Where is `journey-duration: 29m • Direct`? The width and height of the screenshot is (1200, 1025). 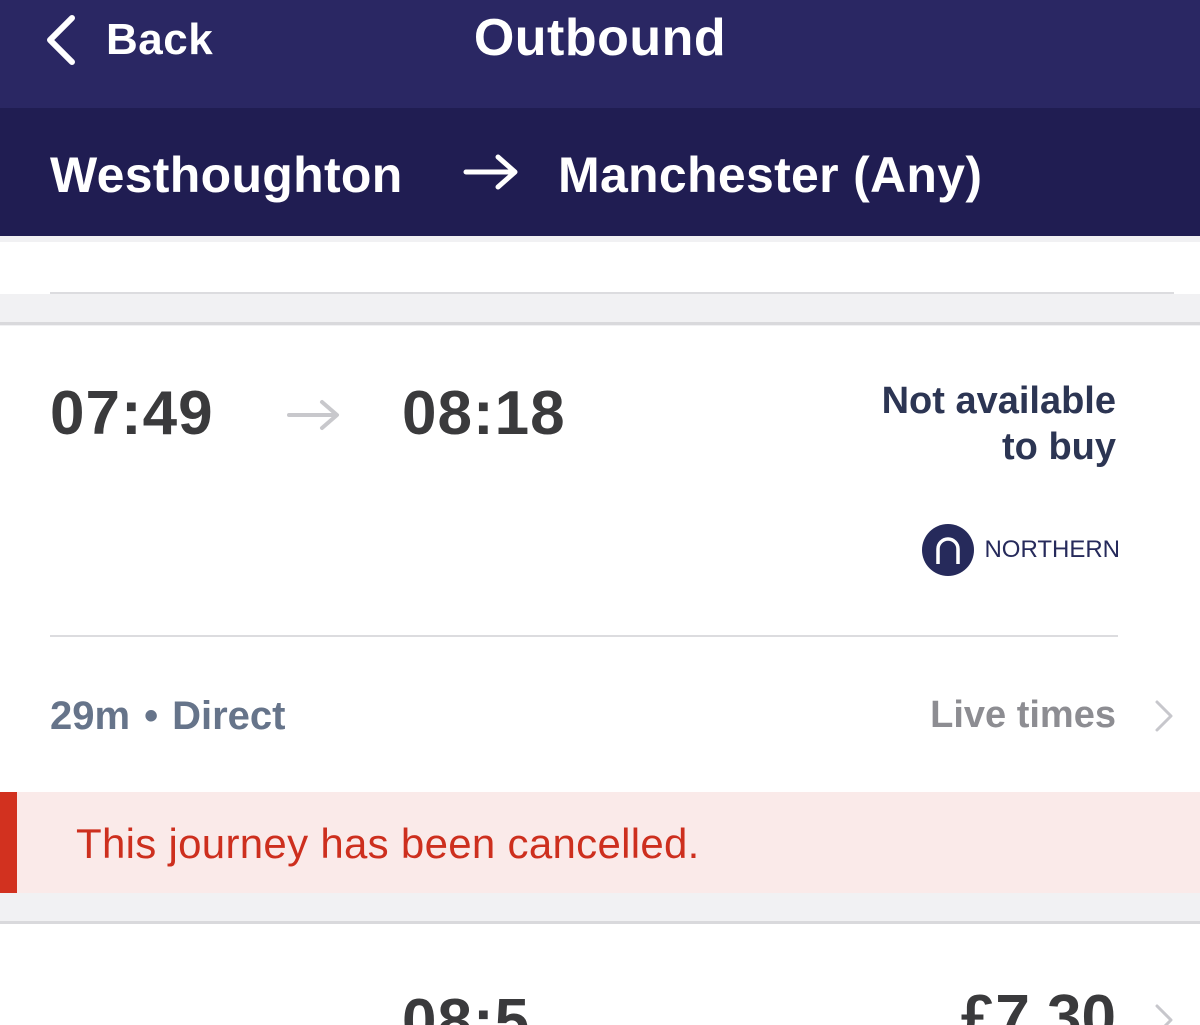
journey-duration: 29m • Direct is located at coordinates (167, 716).